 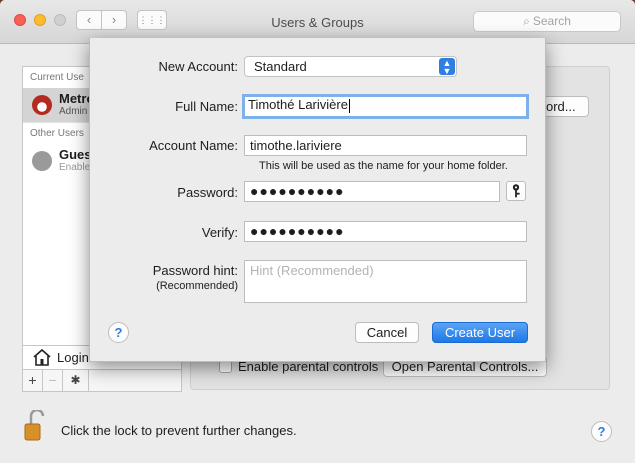 I want to click on chevron-updown-icon: ▲ ▼, so click(x=447, y=67).